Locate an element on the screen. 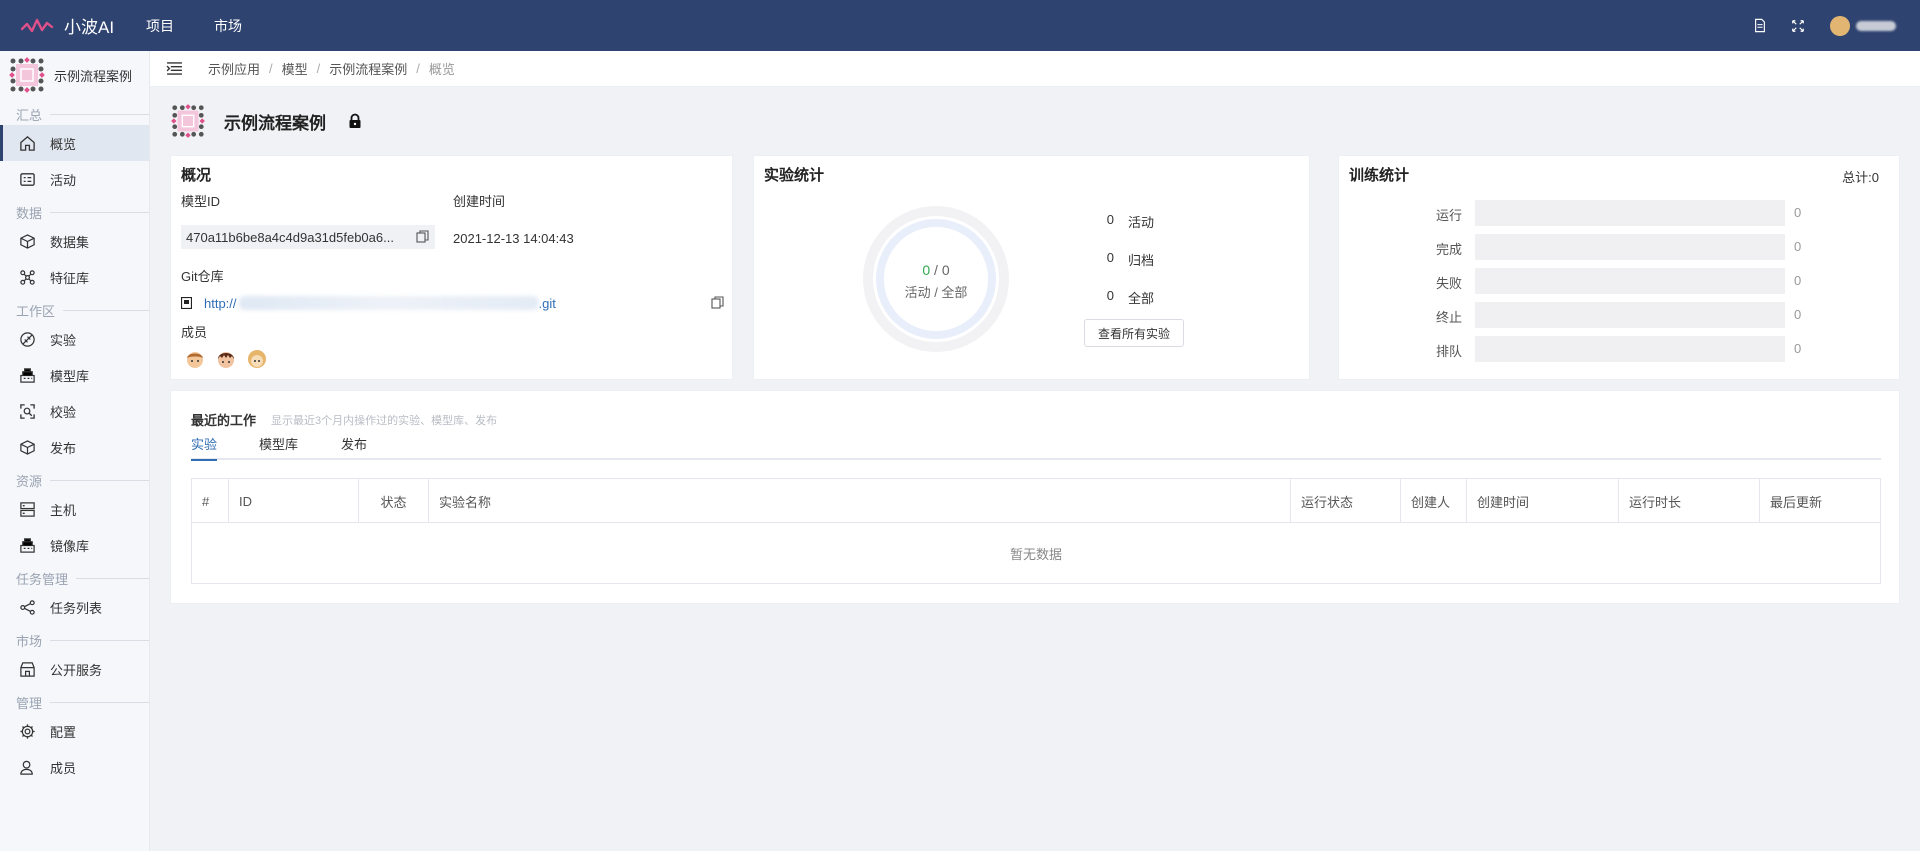 This screenshot has width=1920, height=851. breadcrumb: 示例应用 / 模型 / 示例流程案例 / 概览 is located at coordinates (1035, 69).